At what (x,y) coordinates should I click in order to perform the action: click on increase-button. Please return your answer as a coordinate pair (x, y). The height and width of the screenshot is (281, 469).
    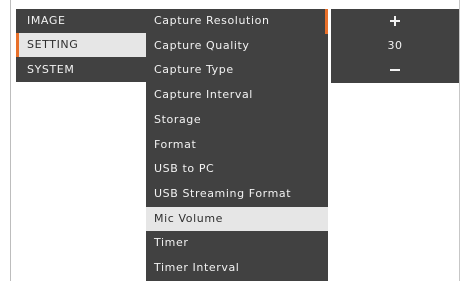
    Looking at the image, I should click on (395, 21).